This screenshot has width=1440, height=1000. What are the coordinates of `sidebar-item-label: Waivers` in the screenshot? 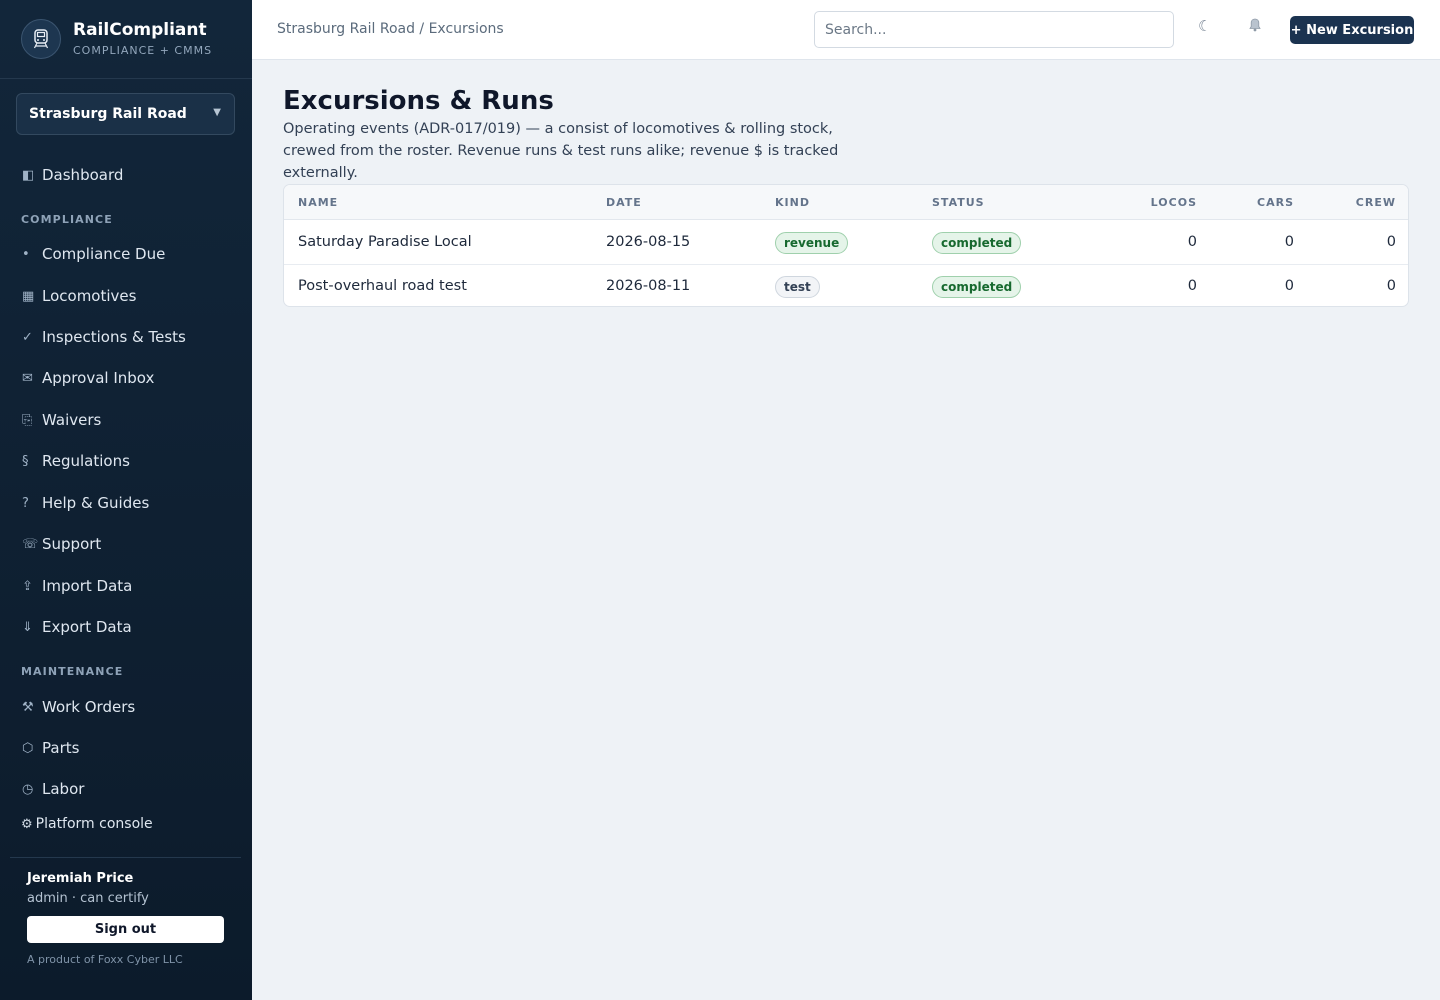 It's located at (72, 420).